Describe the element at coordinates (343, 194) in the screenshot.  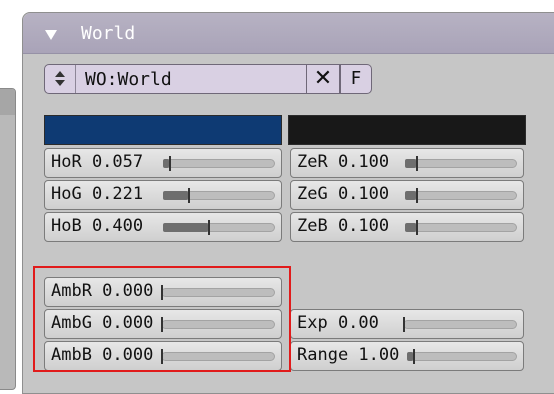
I see `slider-label: ZeG 0.100` at that location.